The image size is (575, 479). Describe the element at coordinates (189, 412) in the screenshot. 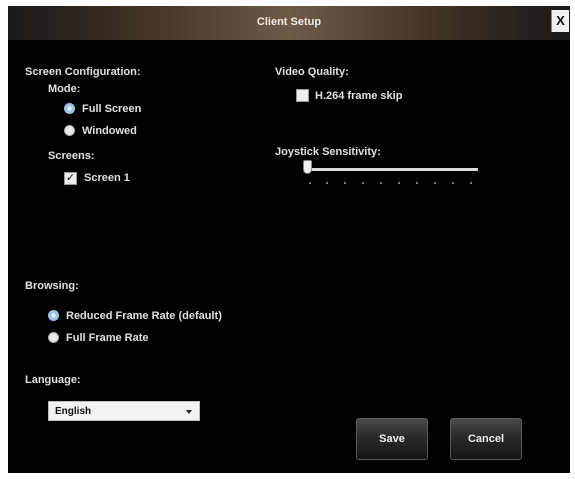

I see `chevron-down-icon` at that location.